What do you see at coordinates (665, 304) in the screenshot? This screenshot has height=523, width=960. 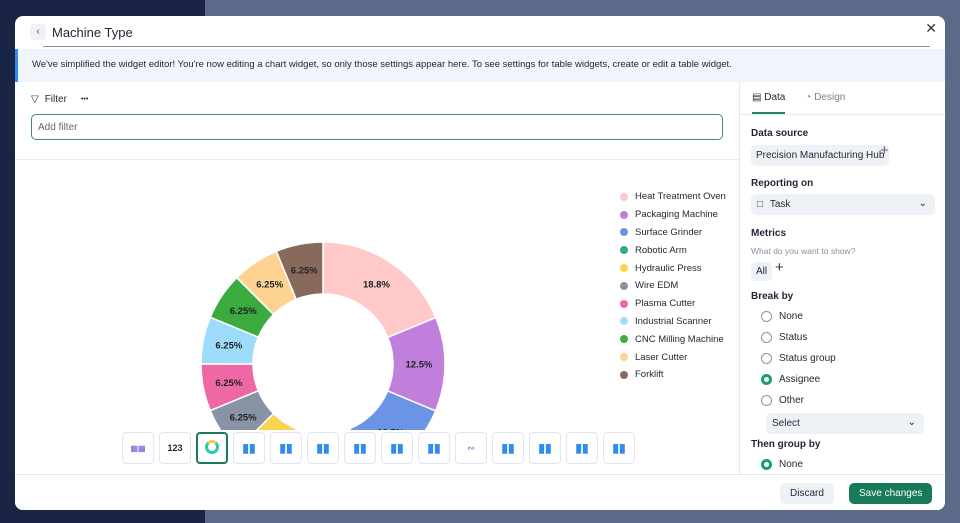 I see `legend-label: Plasma Cutter` at bounding box center [665, 304].